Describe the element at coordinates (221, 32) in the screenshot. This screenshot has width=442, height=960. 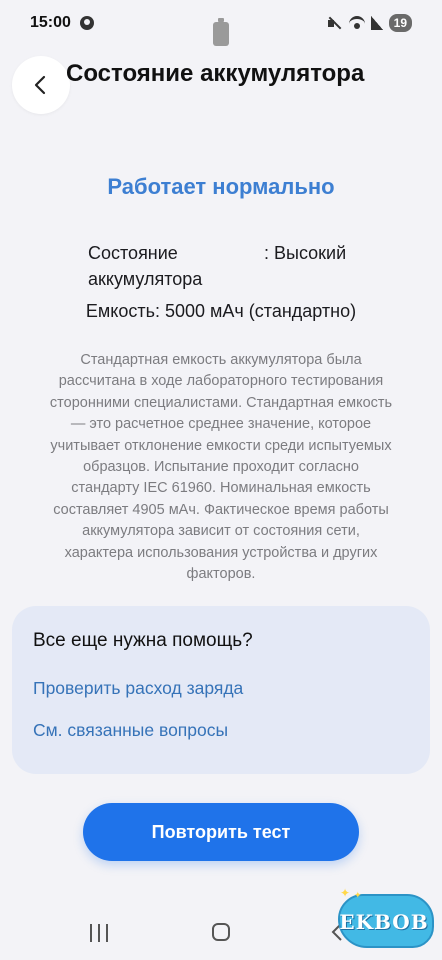
I see `battery-notification-icon` at that location.